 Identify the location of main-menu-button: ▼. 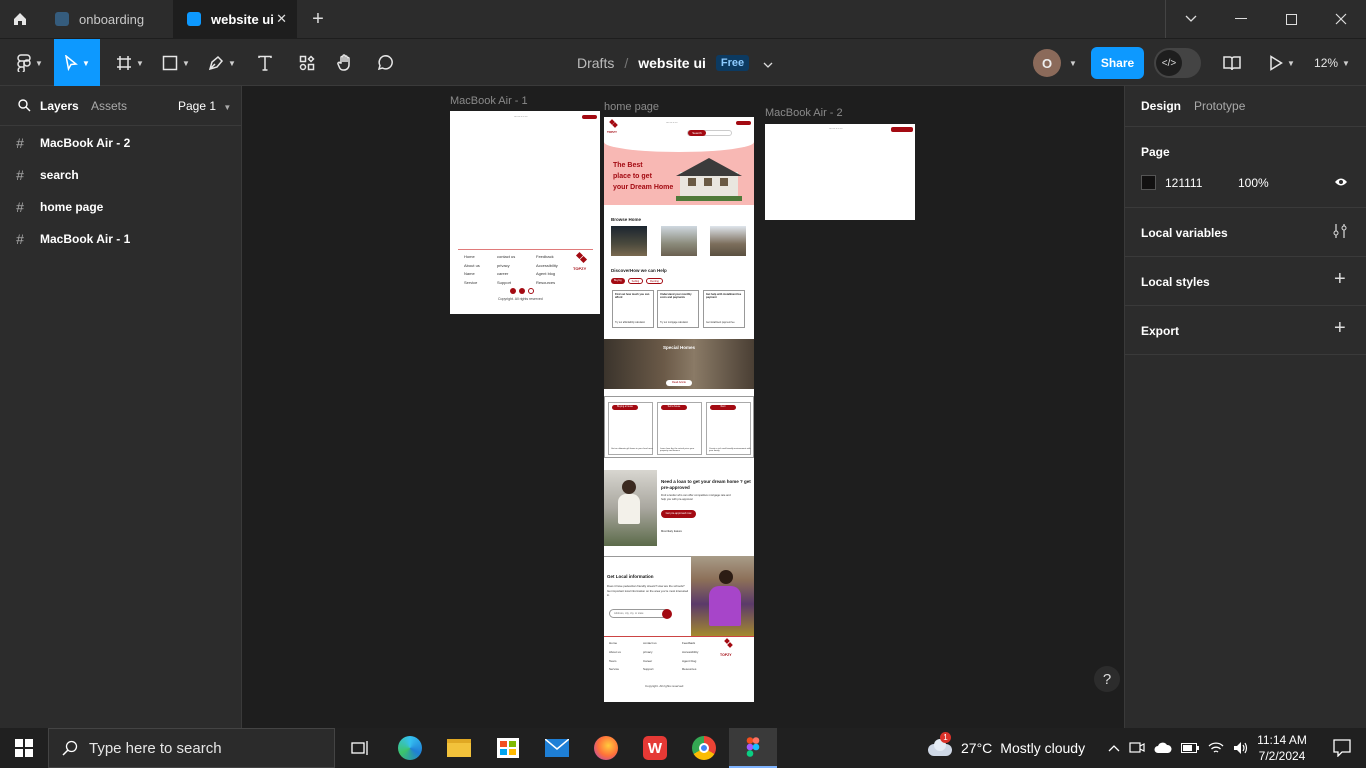
(30, 63).